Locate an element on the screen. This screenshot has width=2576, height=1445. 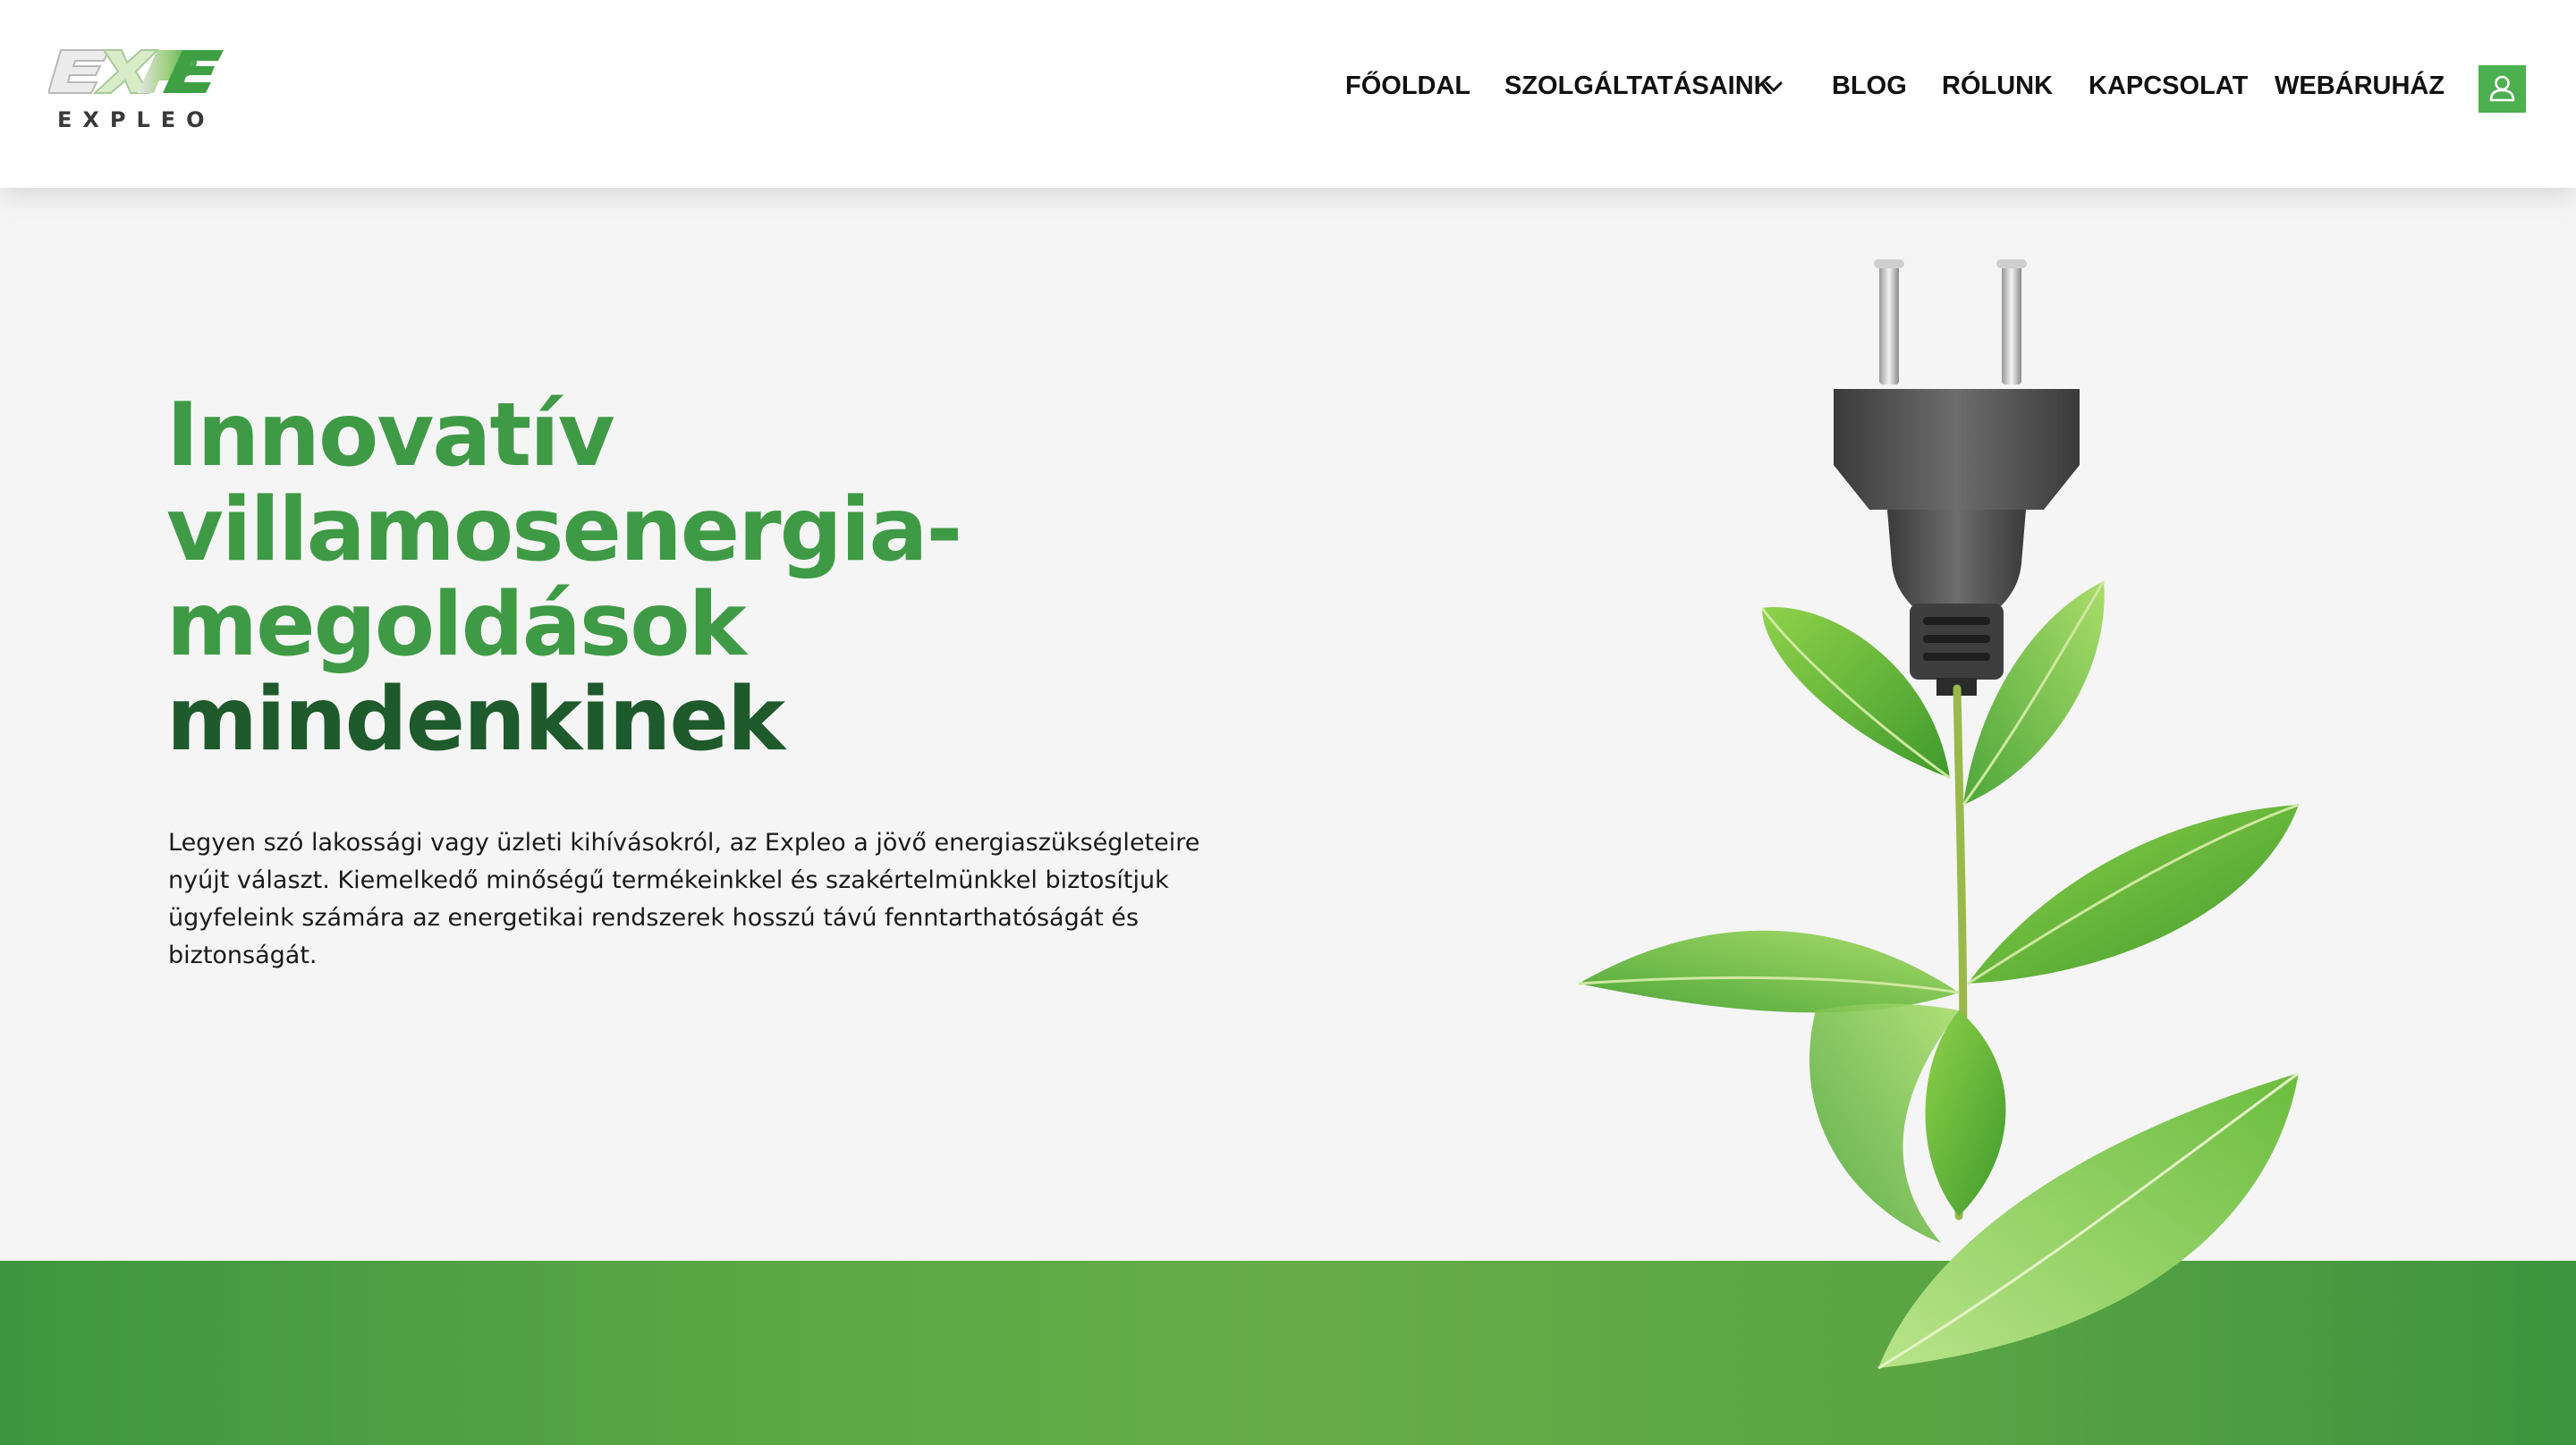
logo-link: EXPLEO is located at coordinates (137, 91).